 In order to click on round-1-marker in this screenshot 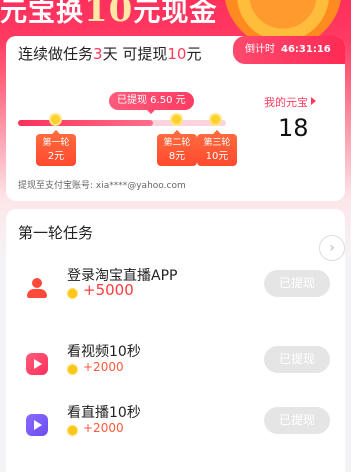, I will do `click(55, 119)`.